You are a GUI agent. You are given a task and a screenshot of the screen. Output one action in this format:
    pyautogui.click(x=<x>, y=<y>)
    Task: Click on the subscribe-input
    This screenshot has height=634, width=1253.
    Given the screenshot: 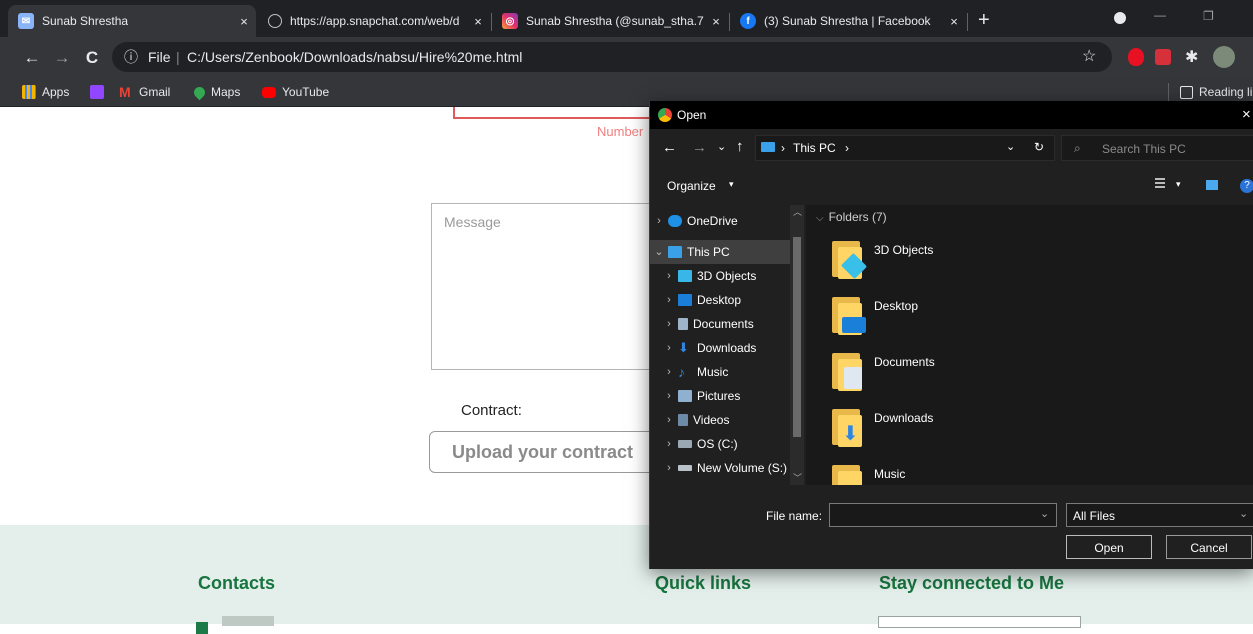 What is the action you would take?
    pyautogui.click(x=979, y=622)
    